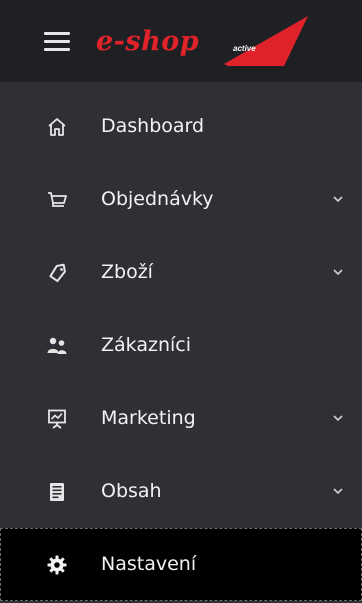 The image size is (362, 603). What do you see at coordinates (202, 42) in the screenshot?
I see `eshop-logo: e-shop active` at bounding box center [202, 42].